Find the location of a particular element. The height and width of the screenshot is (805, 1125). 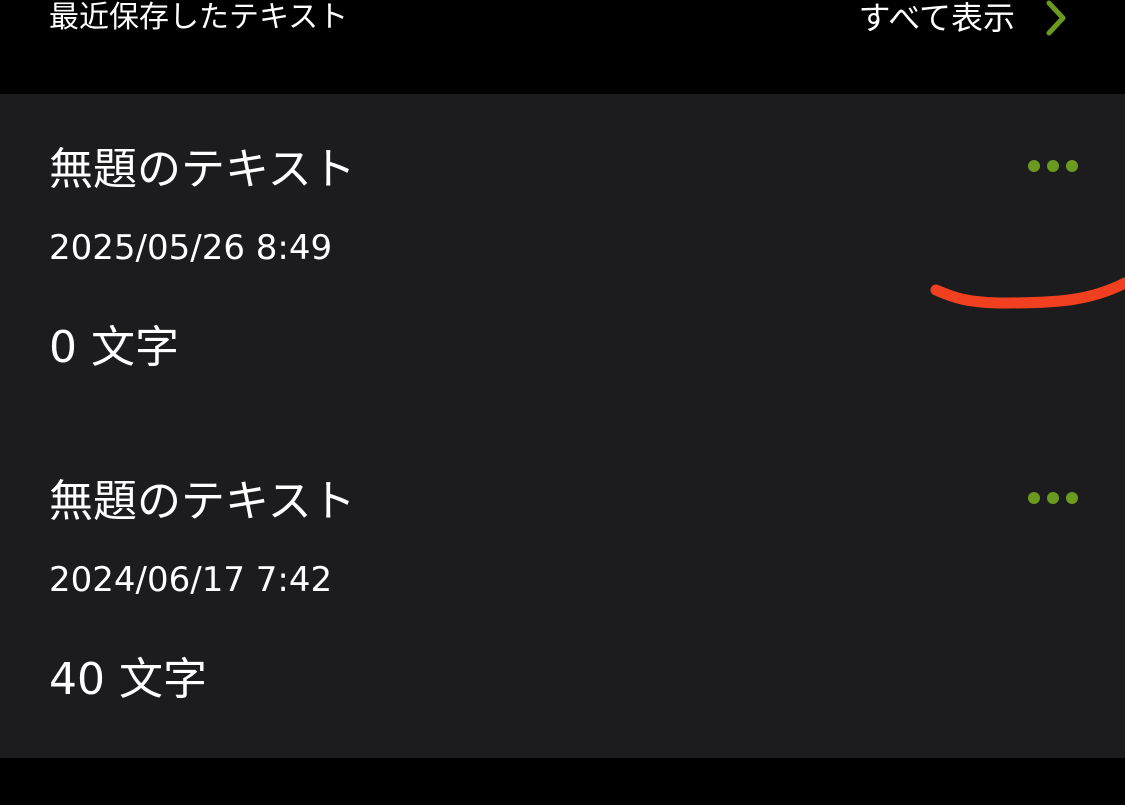

show-all-button: すべて表示 is located at coordinates (963, 20).